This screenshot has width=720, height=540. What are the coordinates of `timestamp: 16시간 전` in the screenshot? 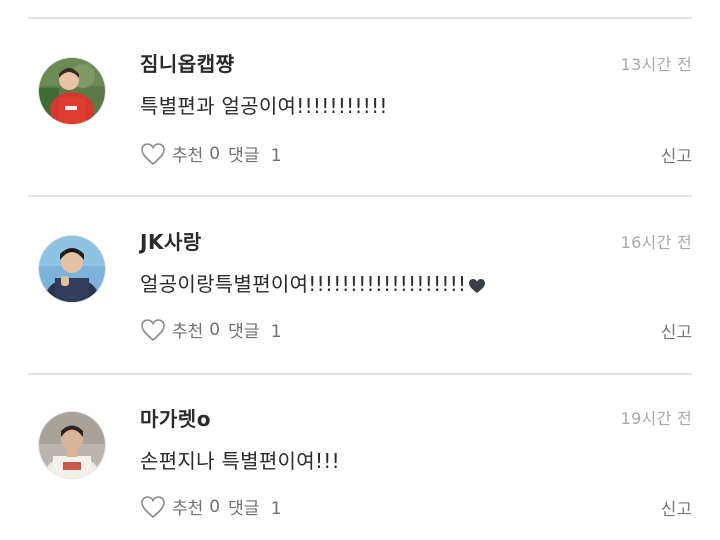 It's located at (656, 242).